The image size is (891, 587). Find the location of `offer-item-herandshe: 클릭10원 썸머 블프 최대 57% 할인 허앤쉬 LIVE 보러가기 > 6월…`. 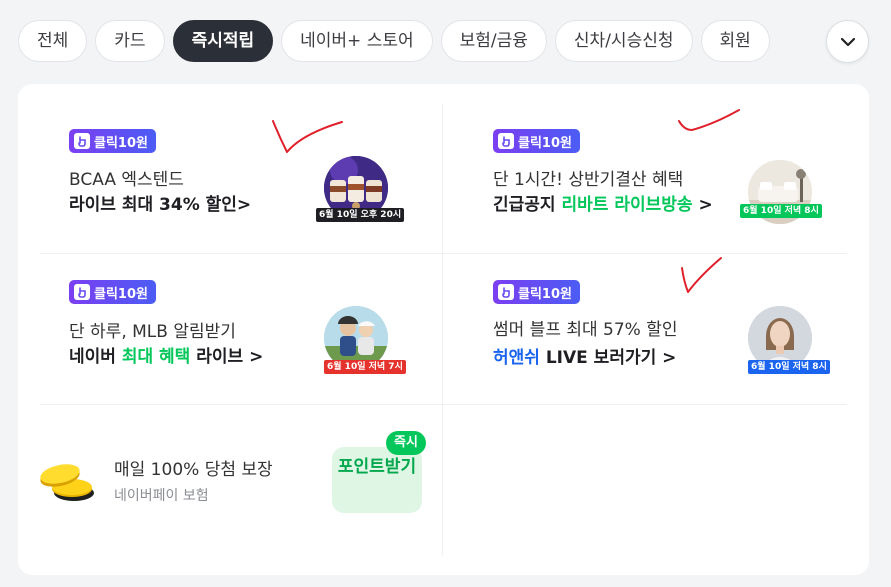

offer-item-herandshe: 클릭10원 썸머 블프 최대 57% 할인 허앤쉬 LIVE 보러가기 > 6월… is located at coordinates (655, 329).